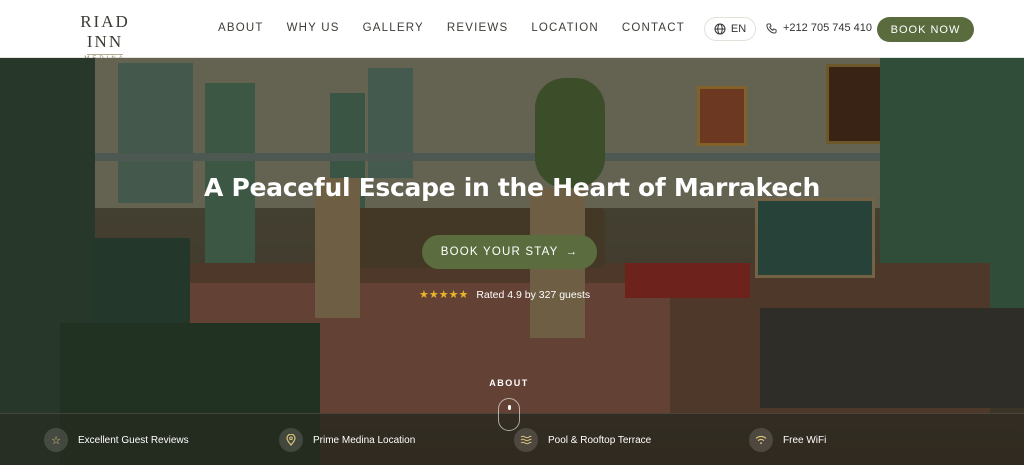 The width and height of the screenshot is (1024, 465). Describe the element at coordinates (720, 29) in the screenshot. I see `globe-icon` at that location.